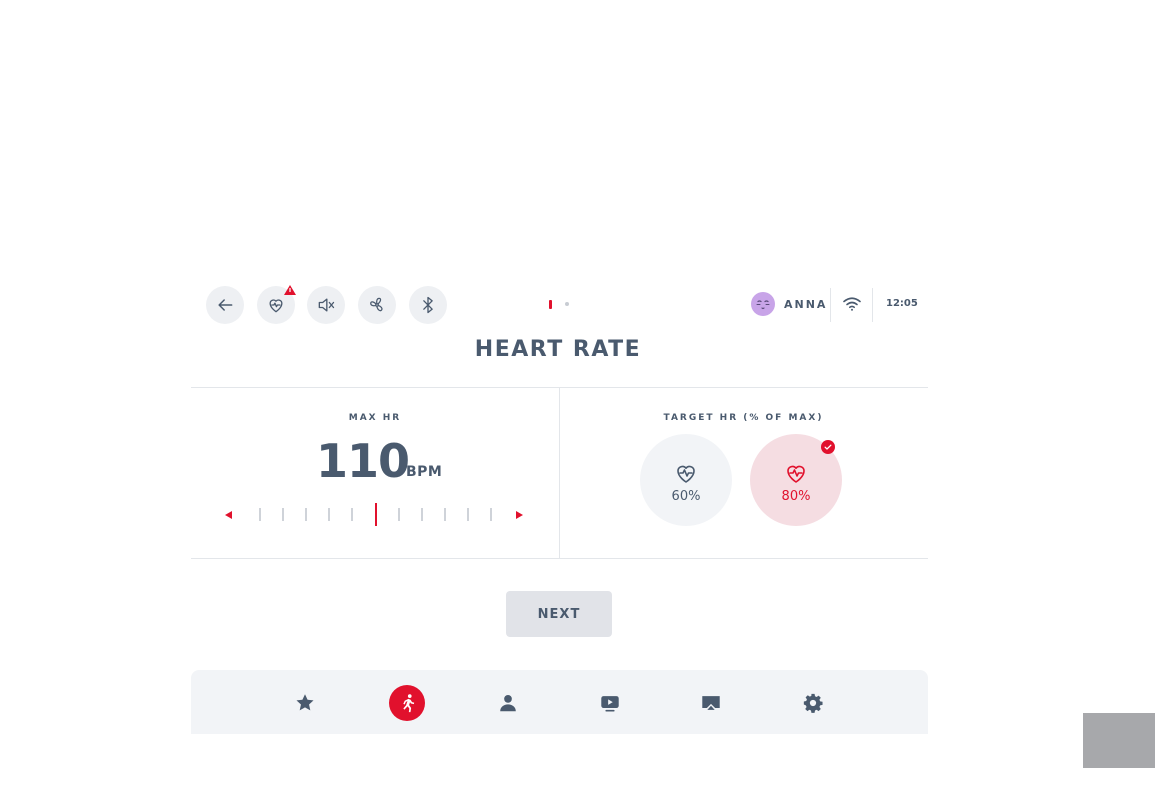  I want to click on video-play-icon, so click(610, 704).